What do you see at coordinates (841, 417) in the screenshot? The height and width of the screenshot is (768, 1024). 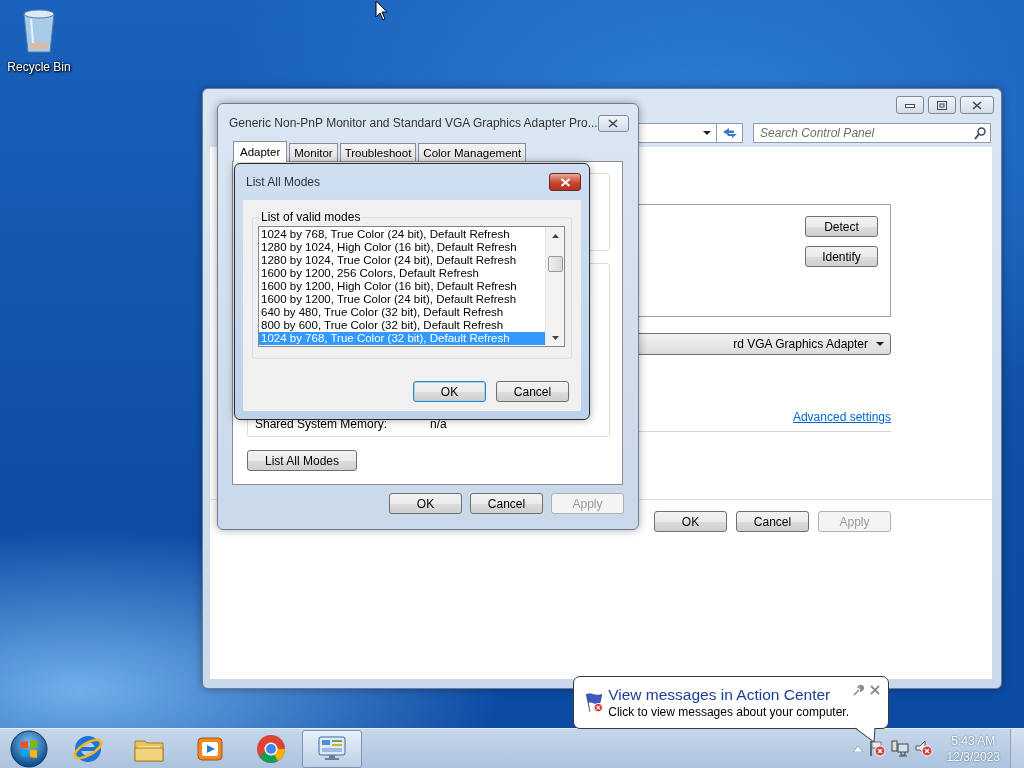 I see `advanced-settings-link: Advanced settings` at bounding box center [841, 417].